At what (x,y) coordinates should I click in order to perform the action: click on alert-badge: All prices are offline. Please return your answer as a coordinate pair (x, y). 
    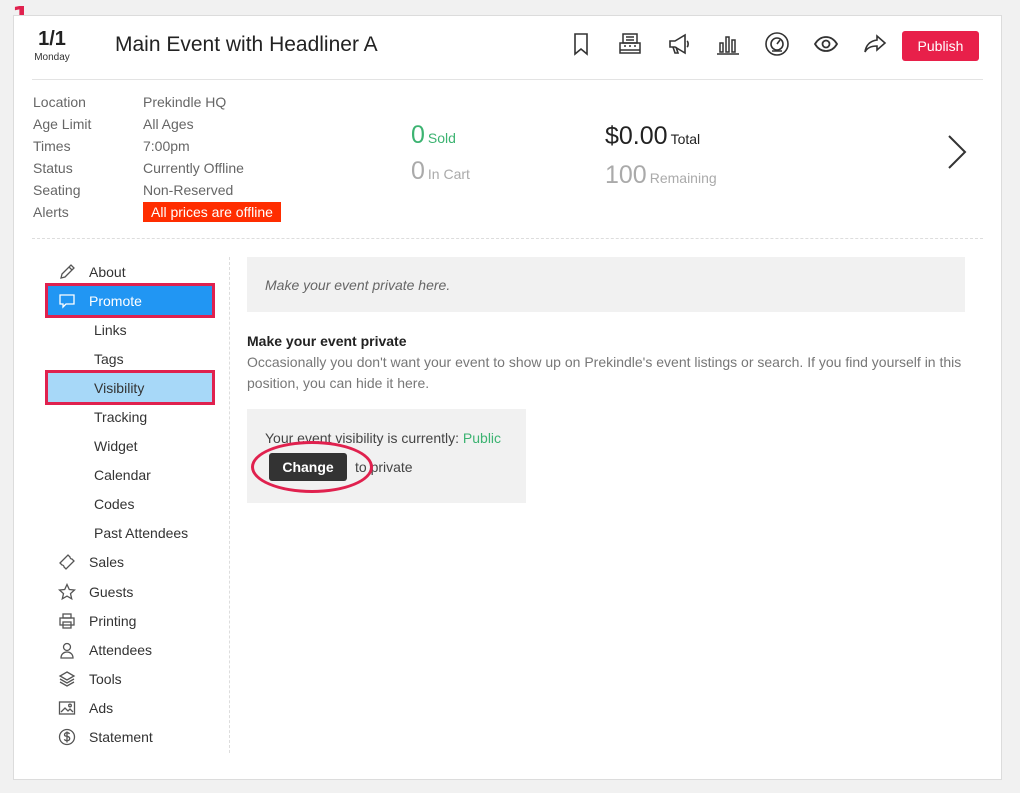
    Looking at the image, I should click on (212, 212).